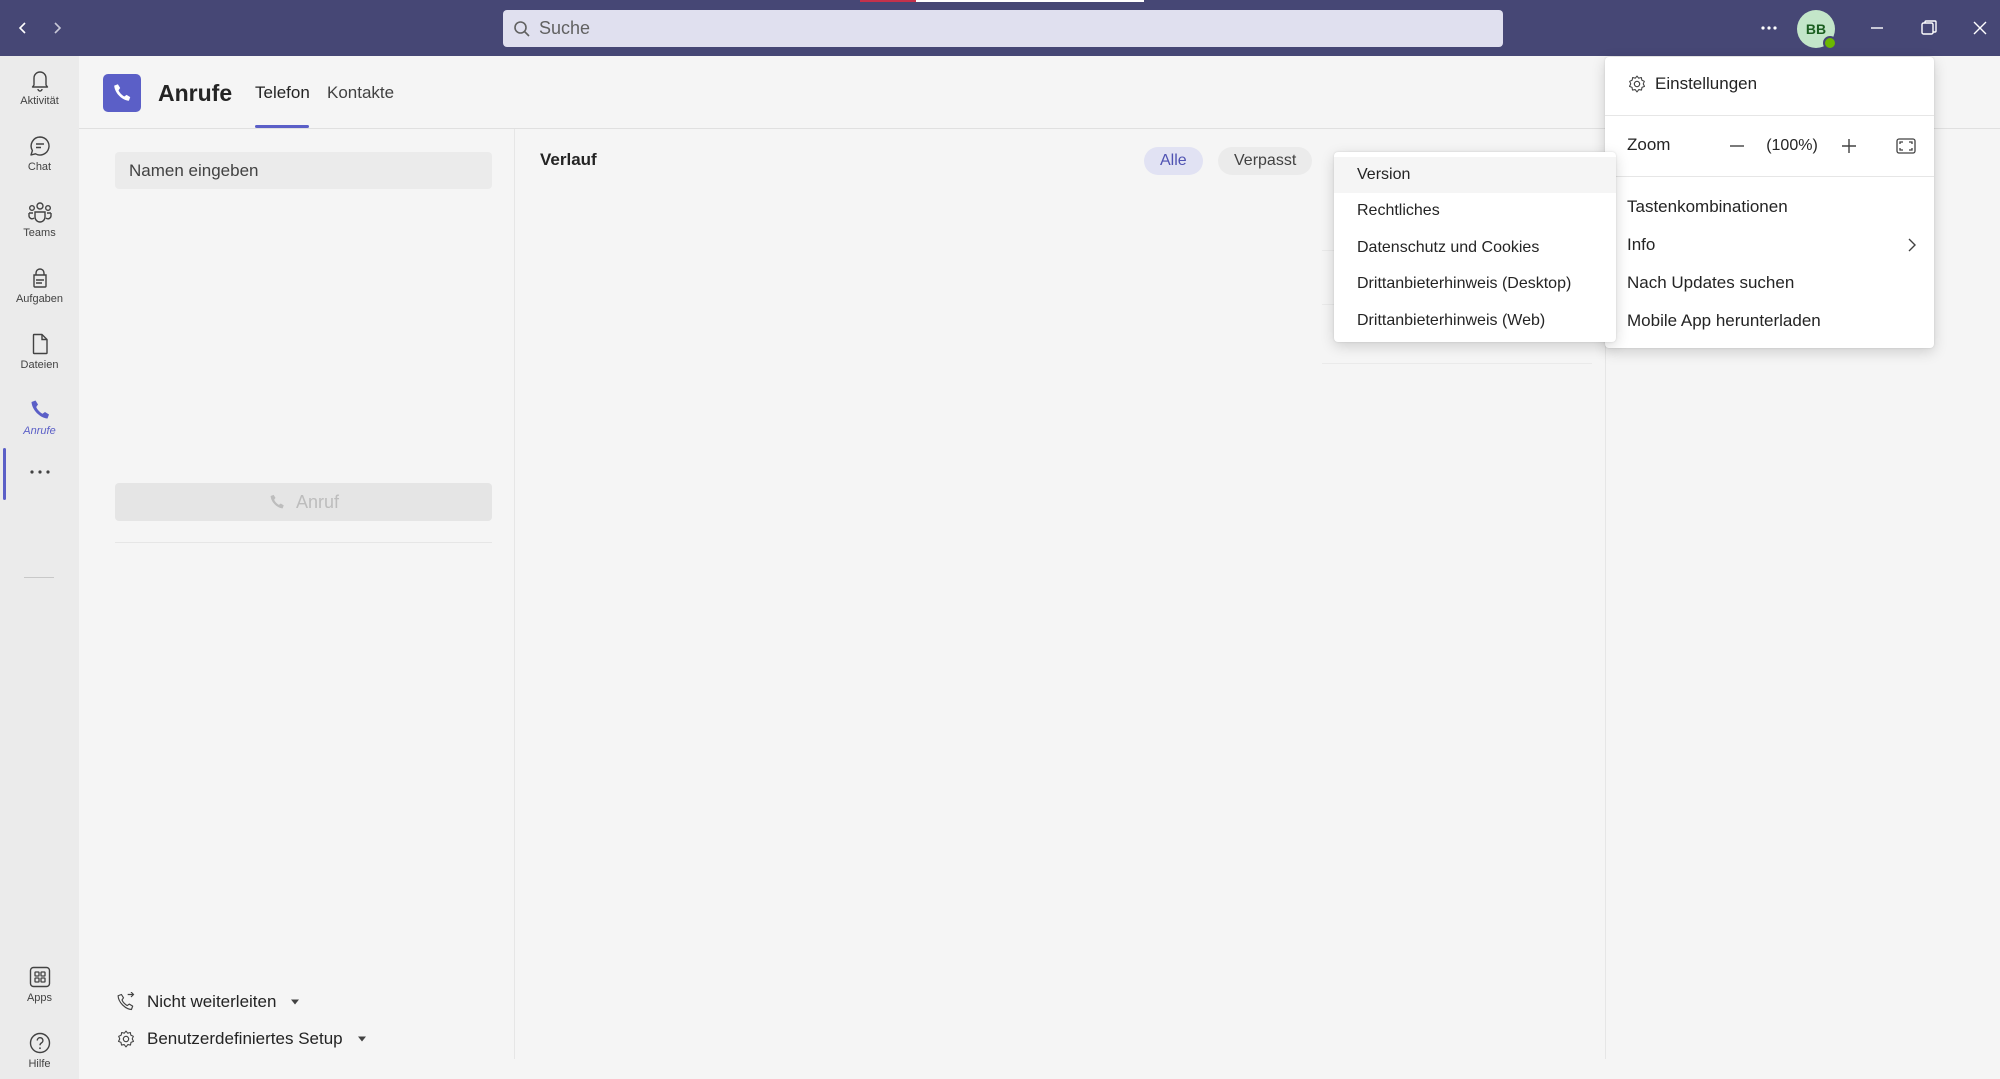 Image resolution: width=2000 pixels, height=1079 pixels. I want to click on avatar-initials: BB, so click(1816, 29).